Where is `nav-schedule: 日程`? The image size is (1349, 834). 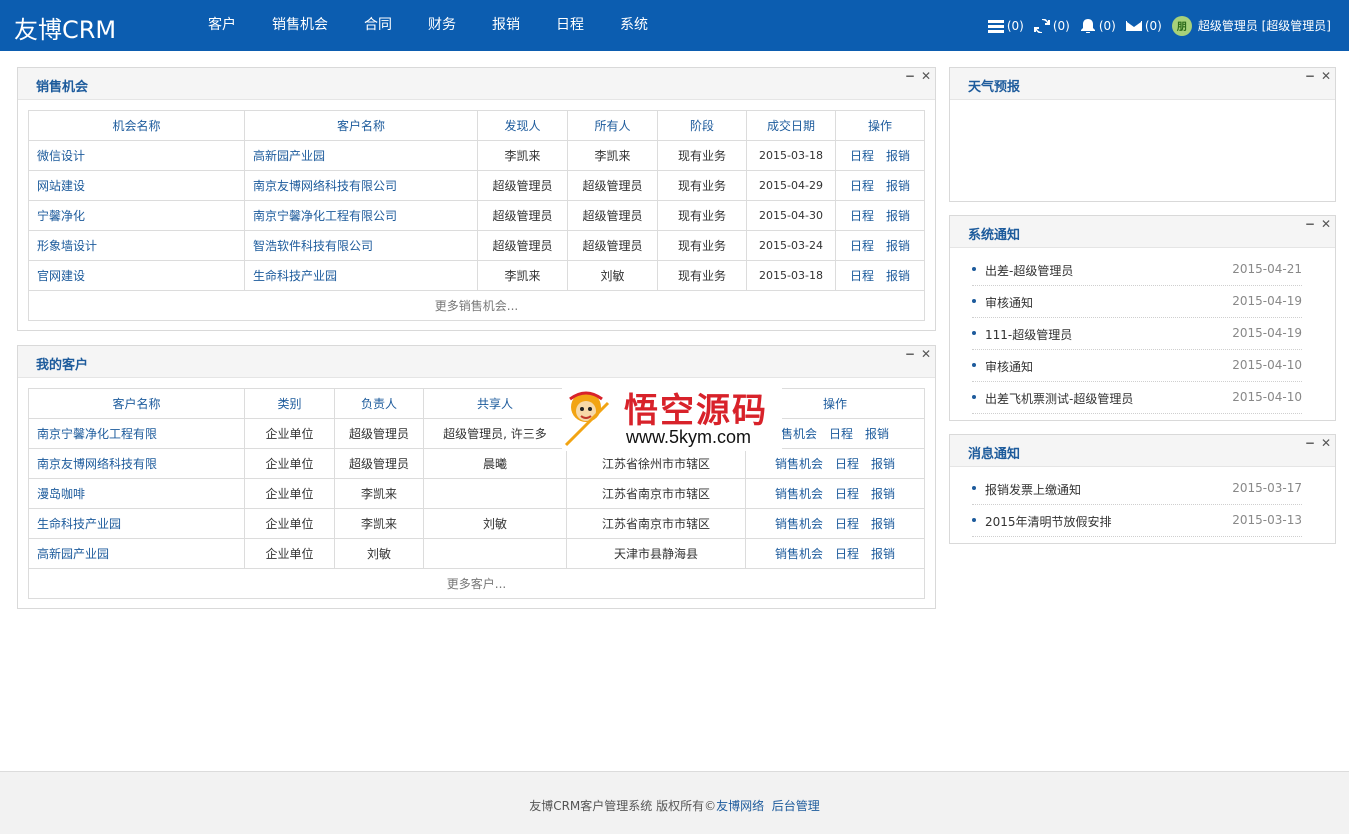 nav-schedule: 日程 is located at coordinates (570, 25).